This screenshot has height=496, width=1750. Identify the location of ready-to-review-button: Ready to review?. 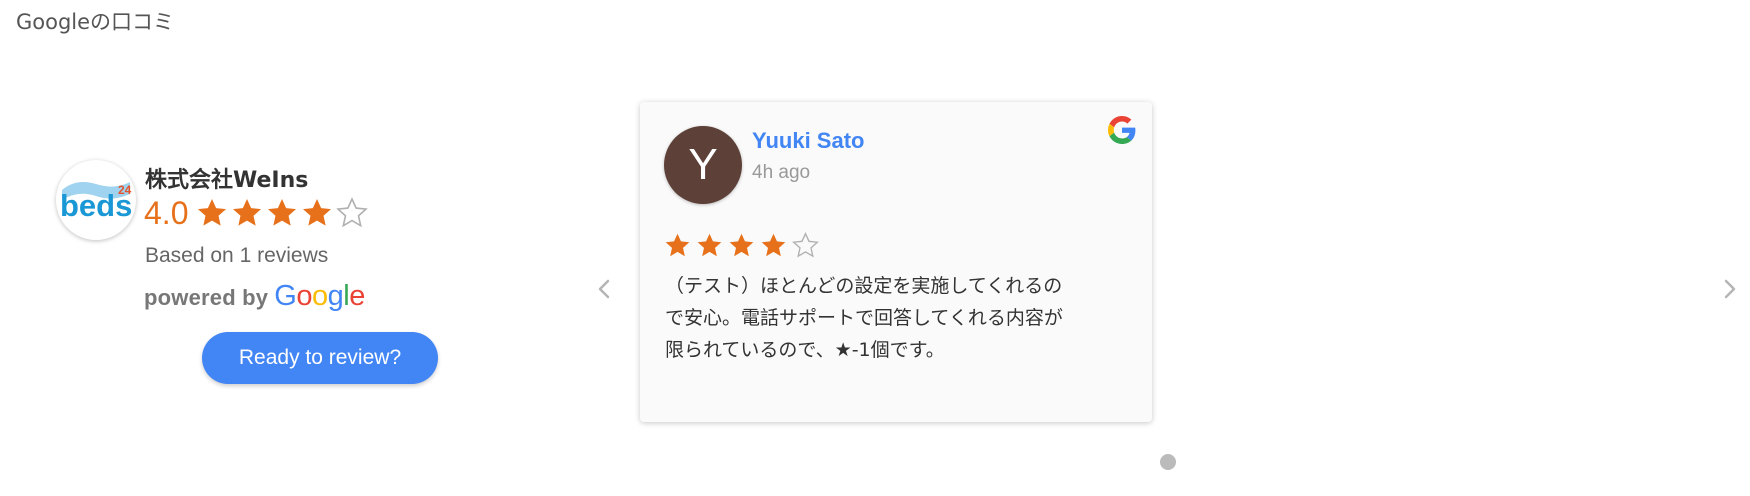
(320, 358).